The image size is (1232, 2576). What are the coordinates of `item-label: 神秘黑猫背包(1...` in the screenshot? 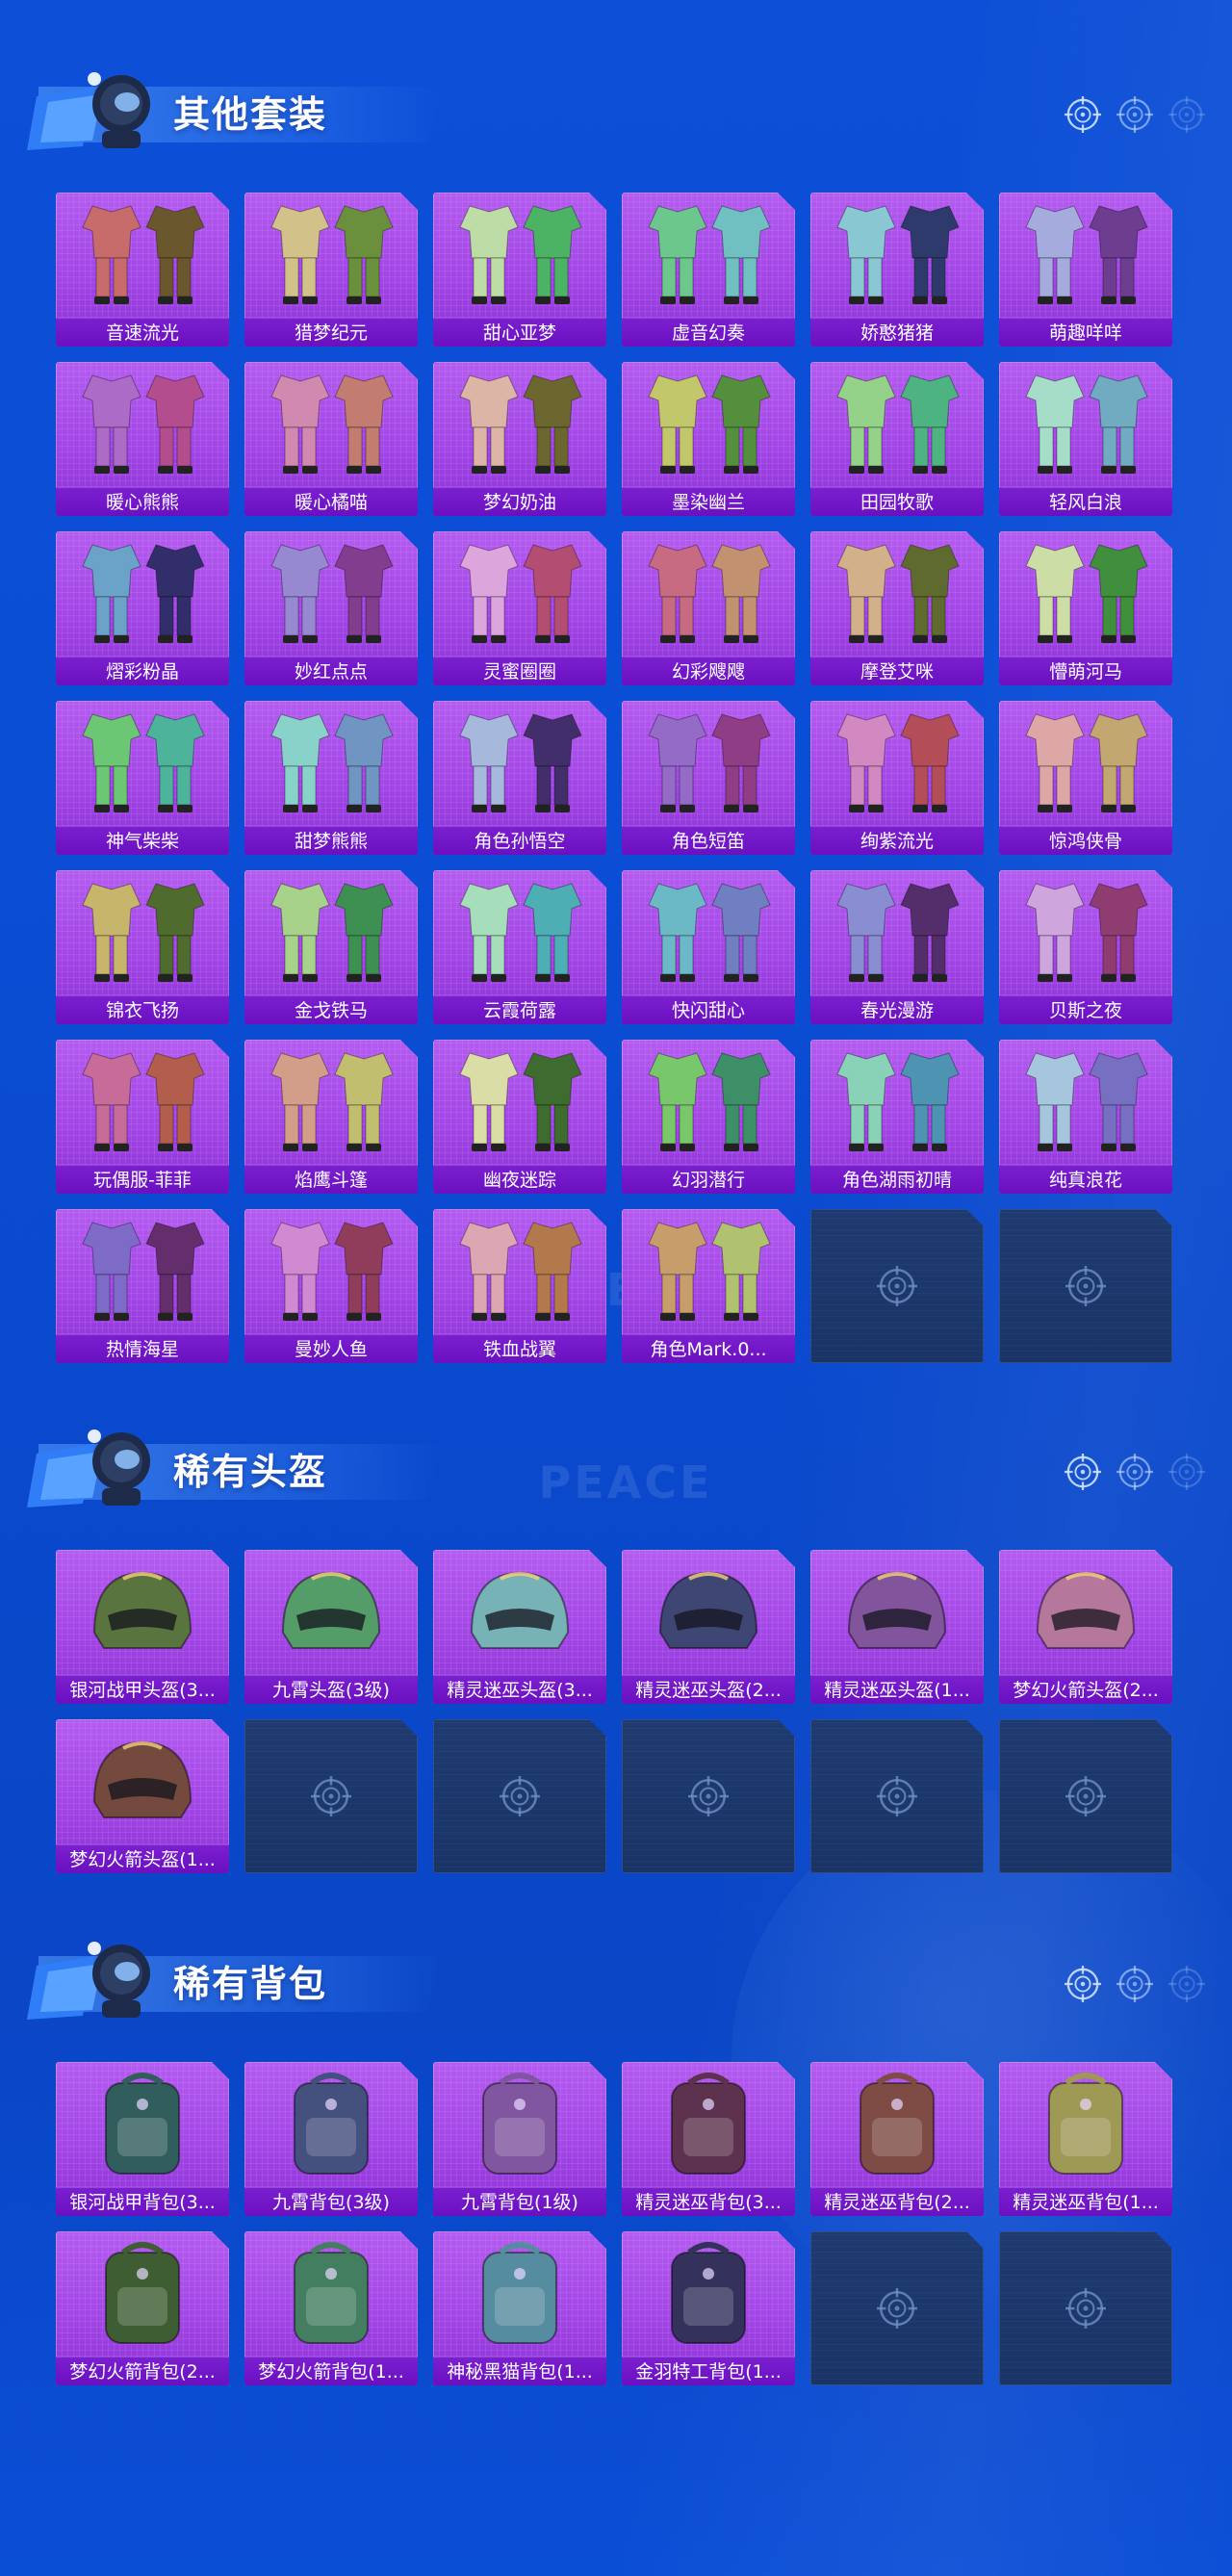 It's located at (519, 2371).